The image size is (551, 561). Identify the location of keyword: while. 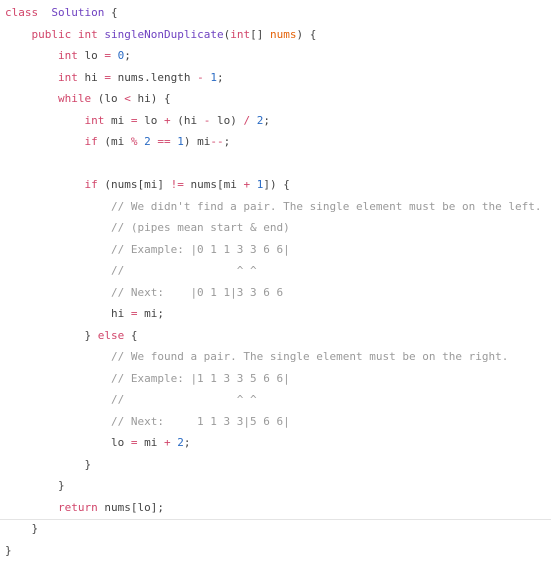
(74, 98).